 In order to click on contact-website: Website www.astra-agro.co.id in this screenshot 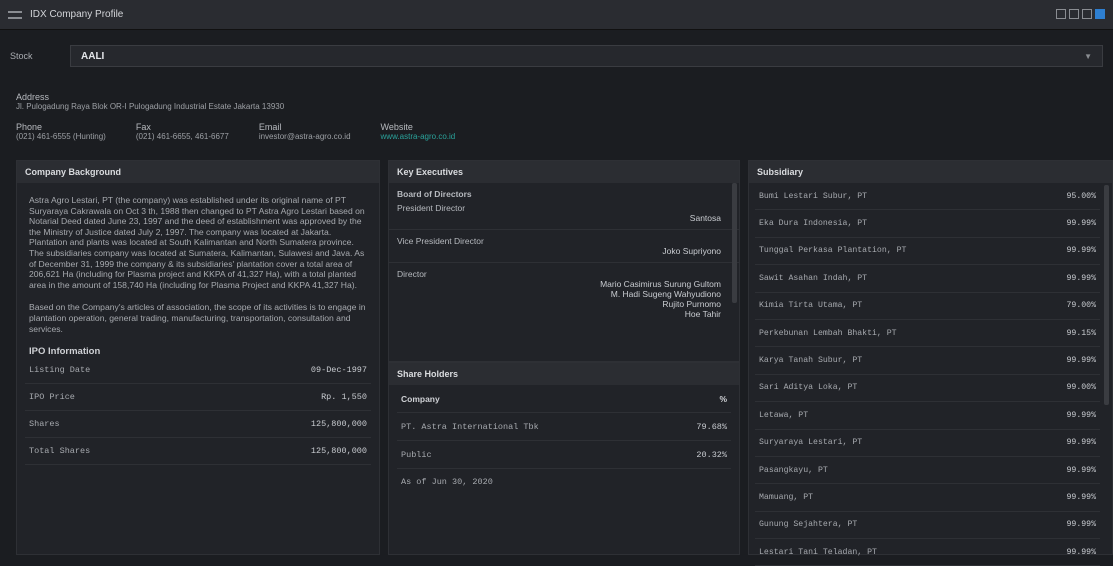, I will do `click(418, 131)`.